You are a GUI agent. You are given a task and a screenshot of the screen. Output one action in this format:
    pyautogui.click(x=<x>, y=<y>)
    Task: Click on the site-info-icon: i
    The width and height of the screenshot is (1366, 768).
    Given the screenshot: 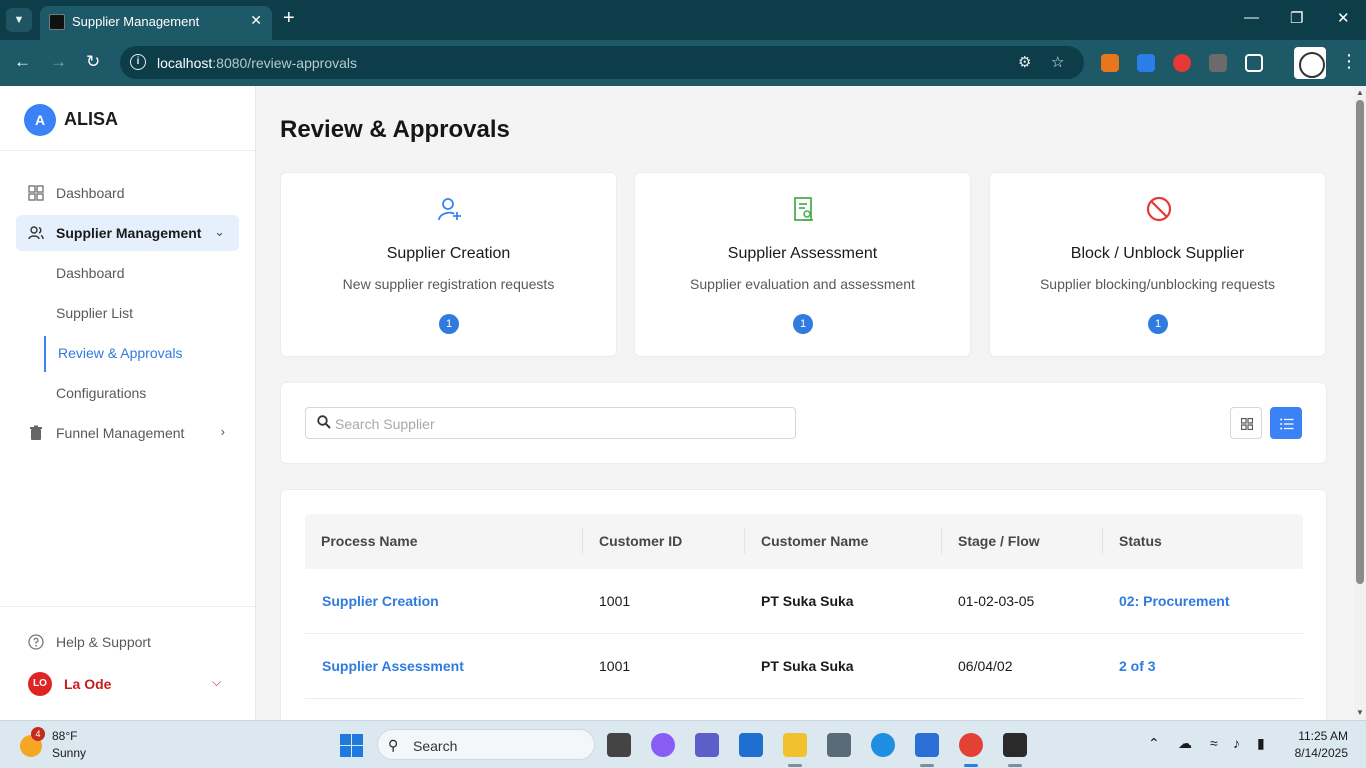 What is the action you would take?
    pyautogui.click(x=138, y=62)
    